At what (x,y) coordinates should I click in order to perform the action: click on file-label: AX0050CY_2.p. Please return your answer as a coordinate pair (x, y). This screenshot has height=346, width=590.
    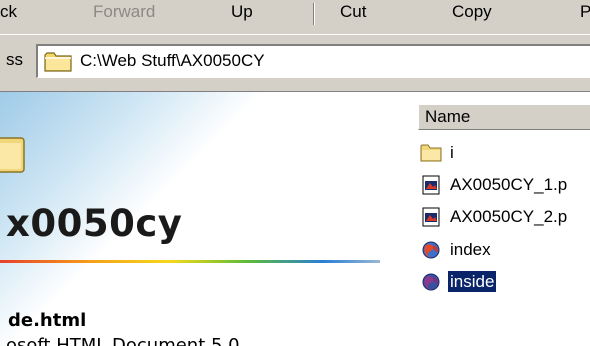
    Looking at the image, I should click on (509, 216).